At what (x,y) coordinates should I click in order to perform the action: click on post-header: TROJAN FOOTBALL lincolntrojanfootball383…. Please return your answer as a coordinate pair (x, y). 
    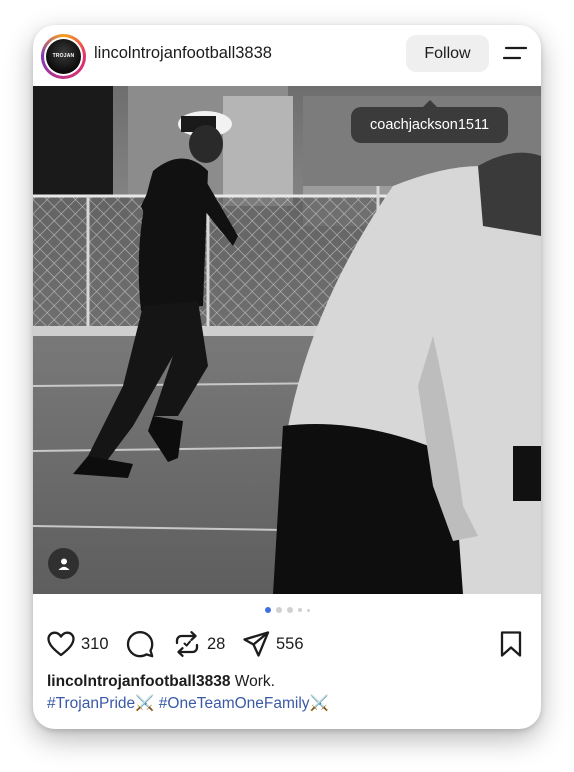
    Looking at the image, I should click on (287, 59).